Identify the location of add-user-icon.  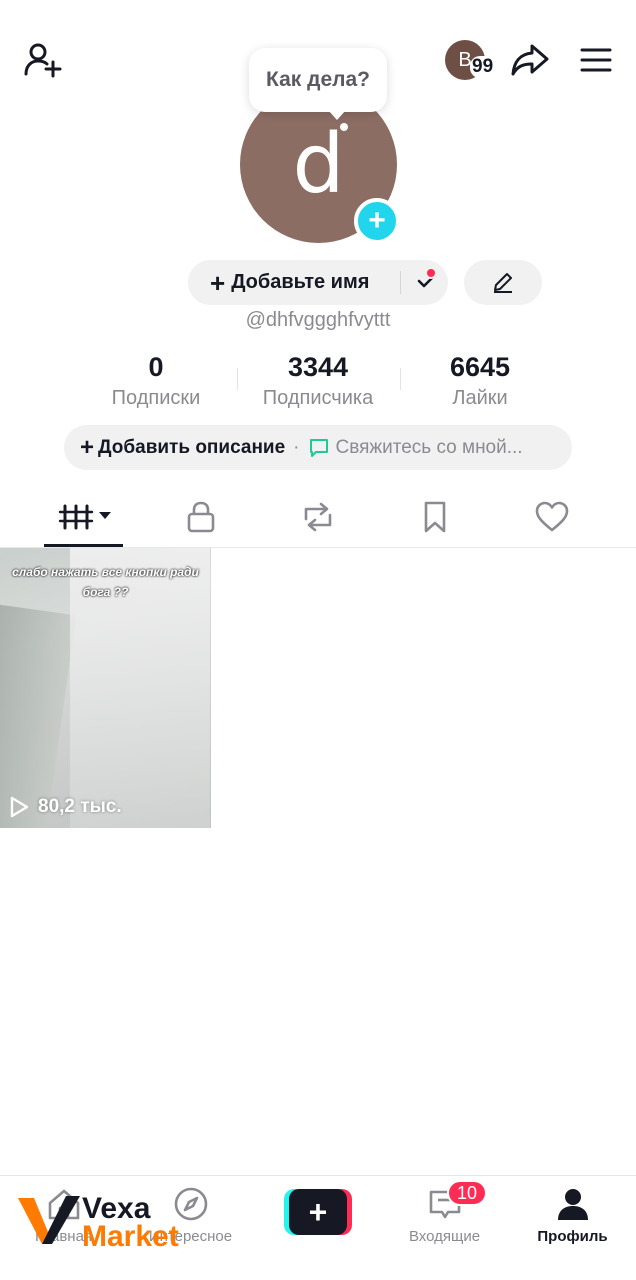
(43, 60).